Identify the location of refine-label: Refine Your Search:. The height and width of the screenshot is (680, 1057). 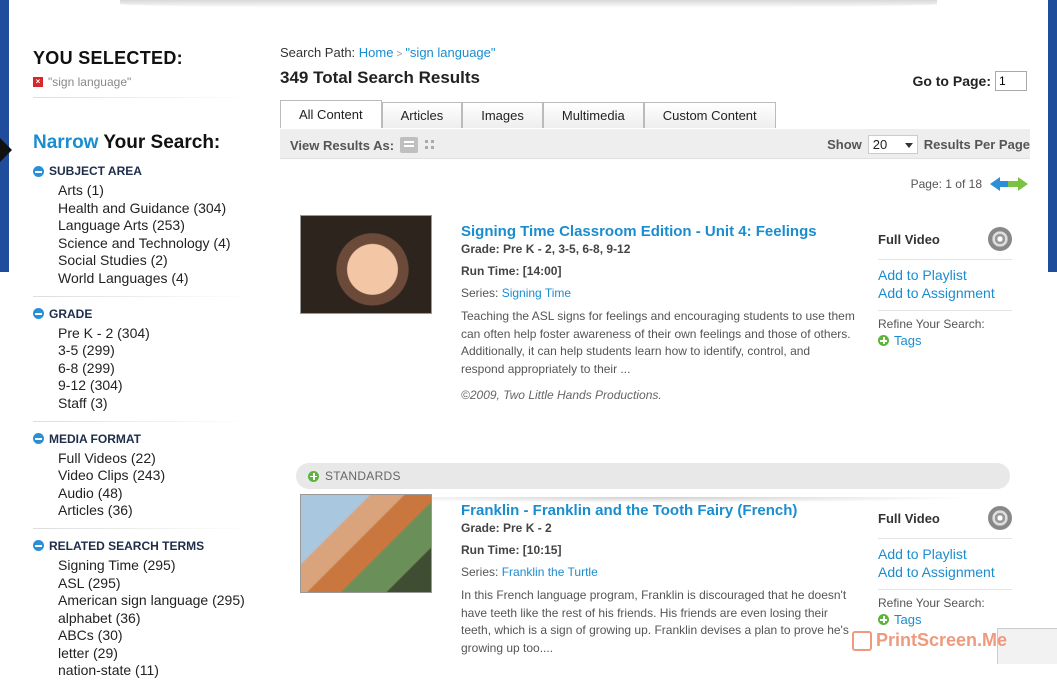
(931, 324).